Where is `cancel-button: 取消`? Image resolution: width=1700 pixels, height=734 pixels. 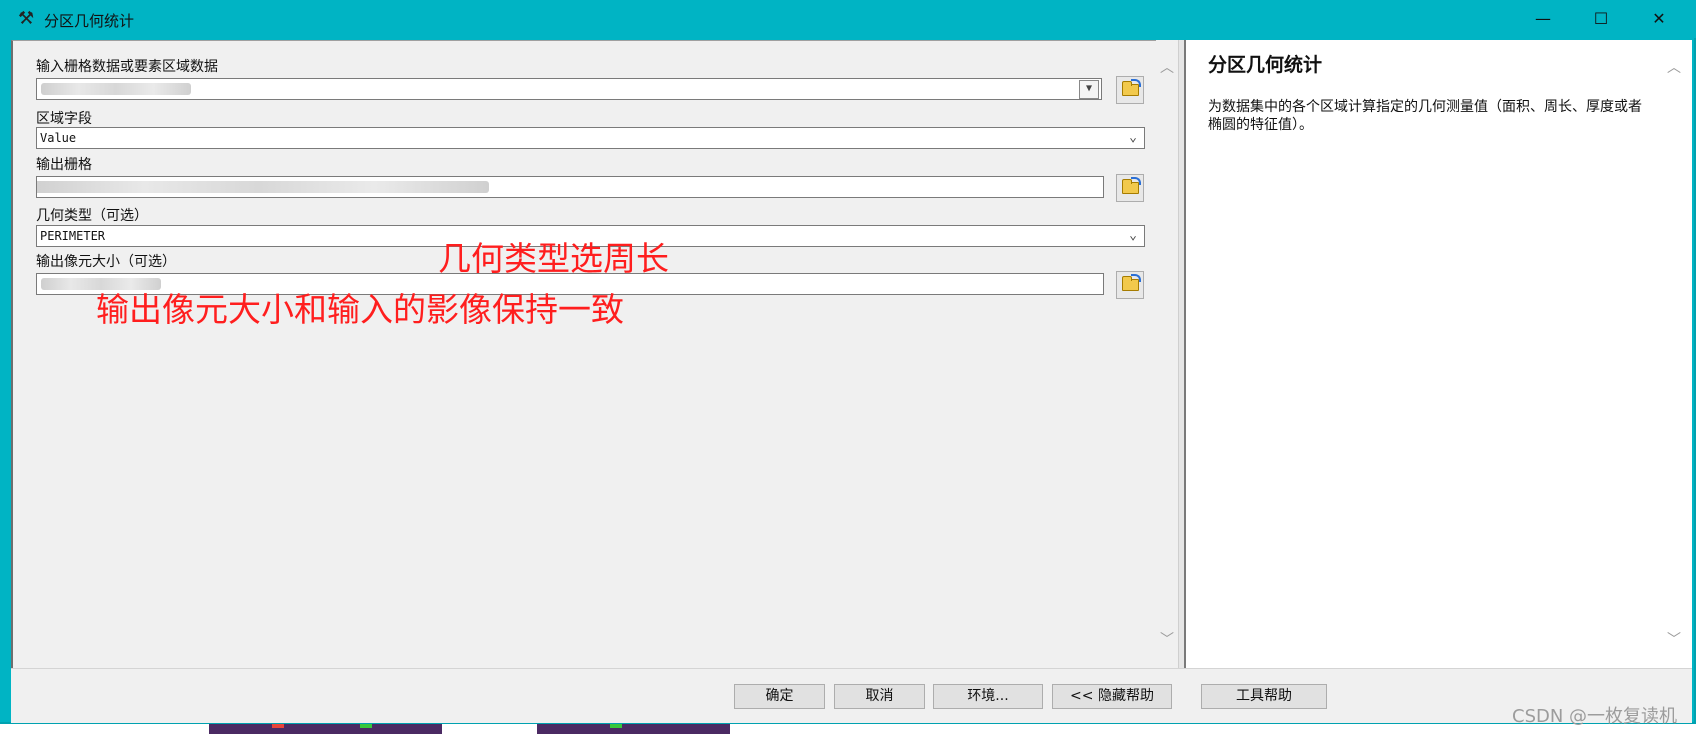 cancel-button: 取消 is located at coordinates (879, 696).